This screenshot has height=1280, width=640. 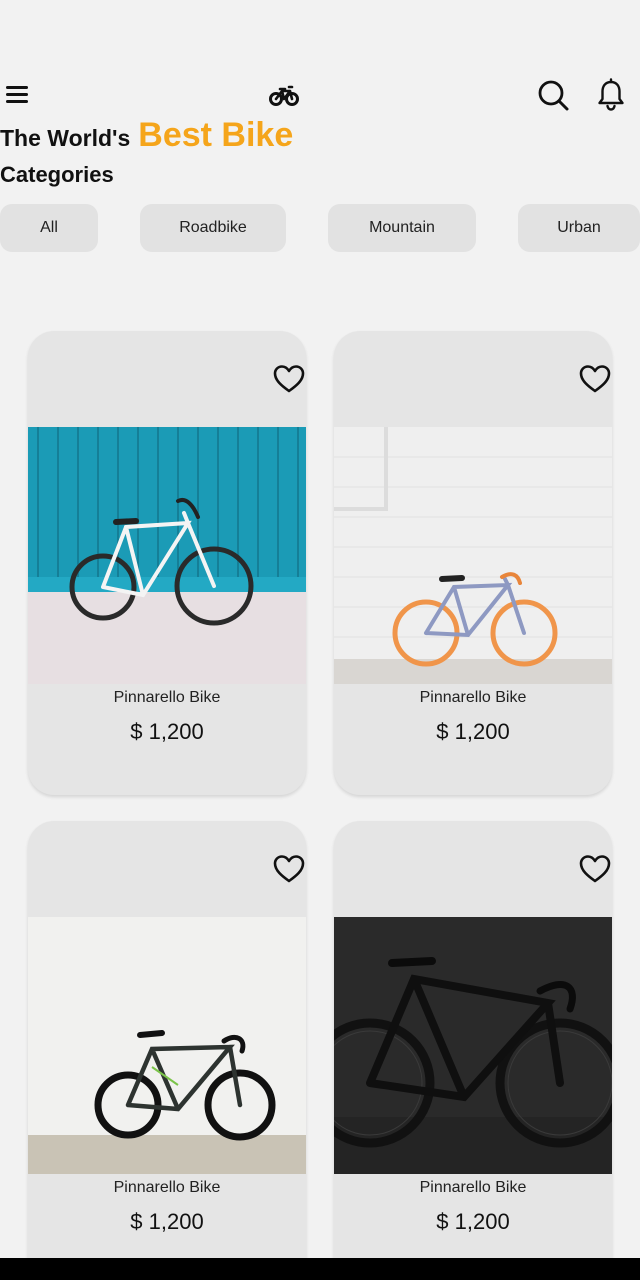 What do you see at coordinates (320, 228) in the screenshot?
I see `category-chips: All Roadbike Mountain Urban` at bounding box center [320, 228].